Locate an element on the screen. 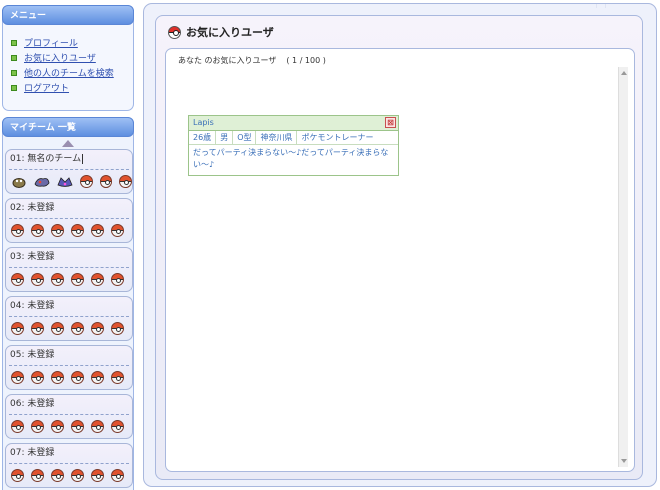  team-slot-02: 02: 未登録 is located at coordinates (69, 220).